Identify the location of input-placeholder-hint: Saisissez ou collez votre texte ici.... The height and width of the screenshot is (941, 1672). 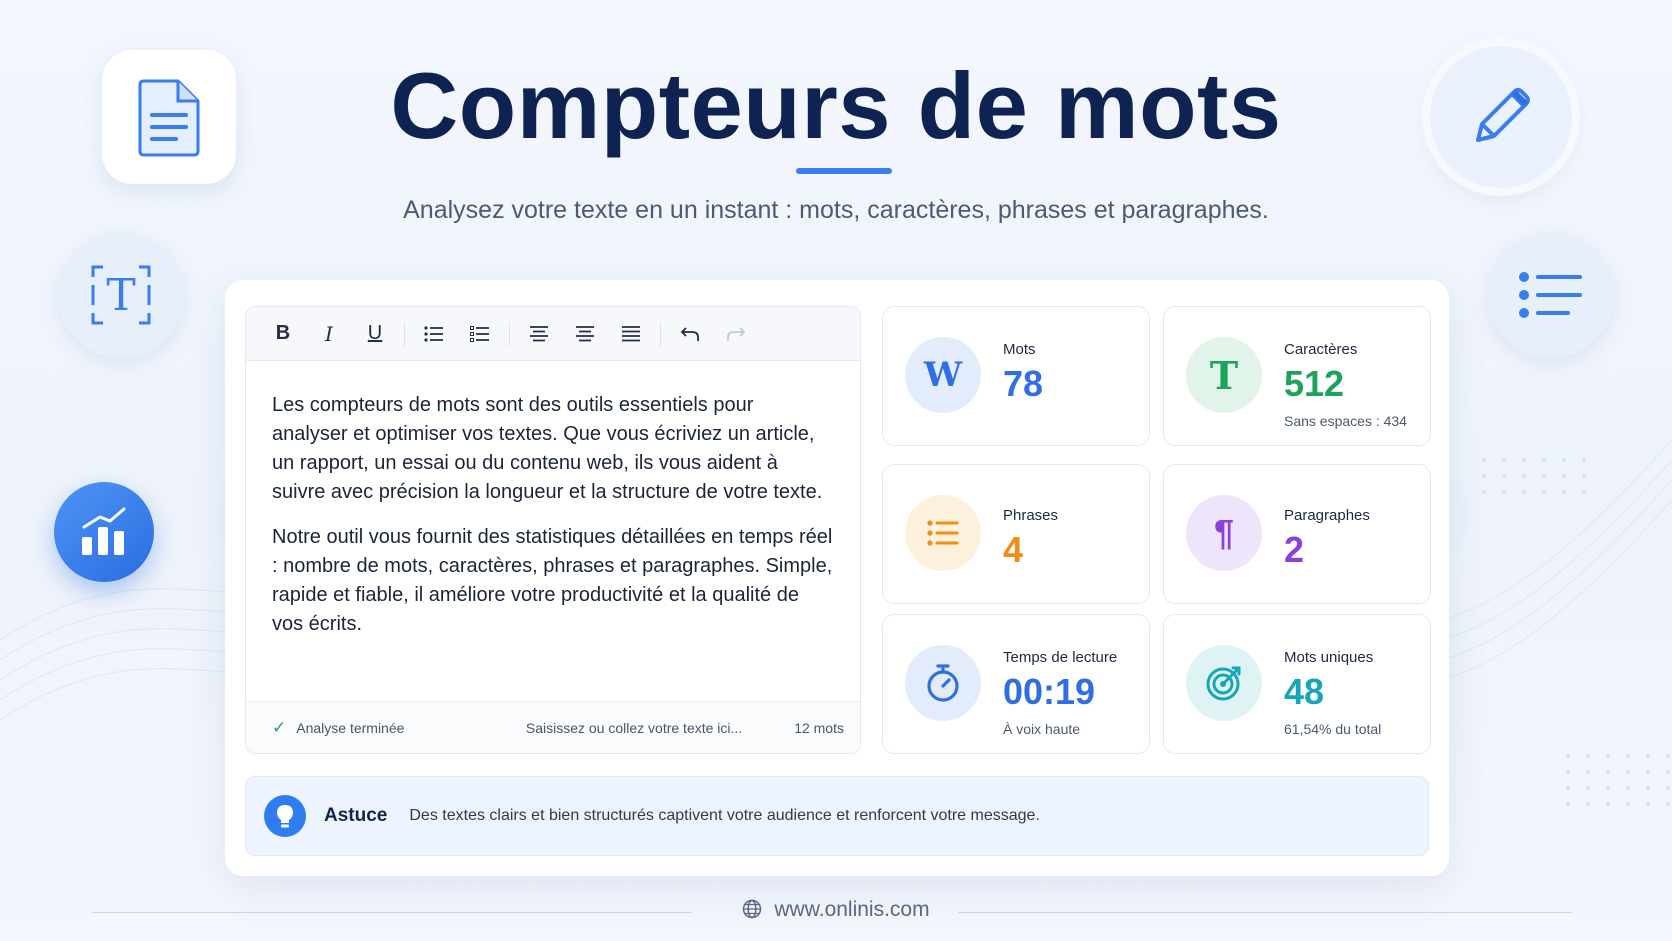
(634, 727).